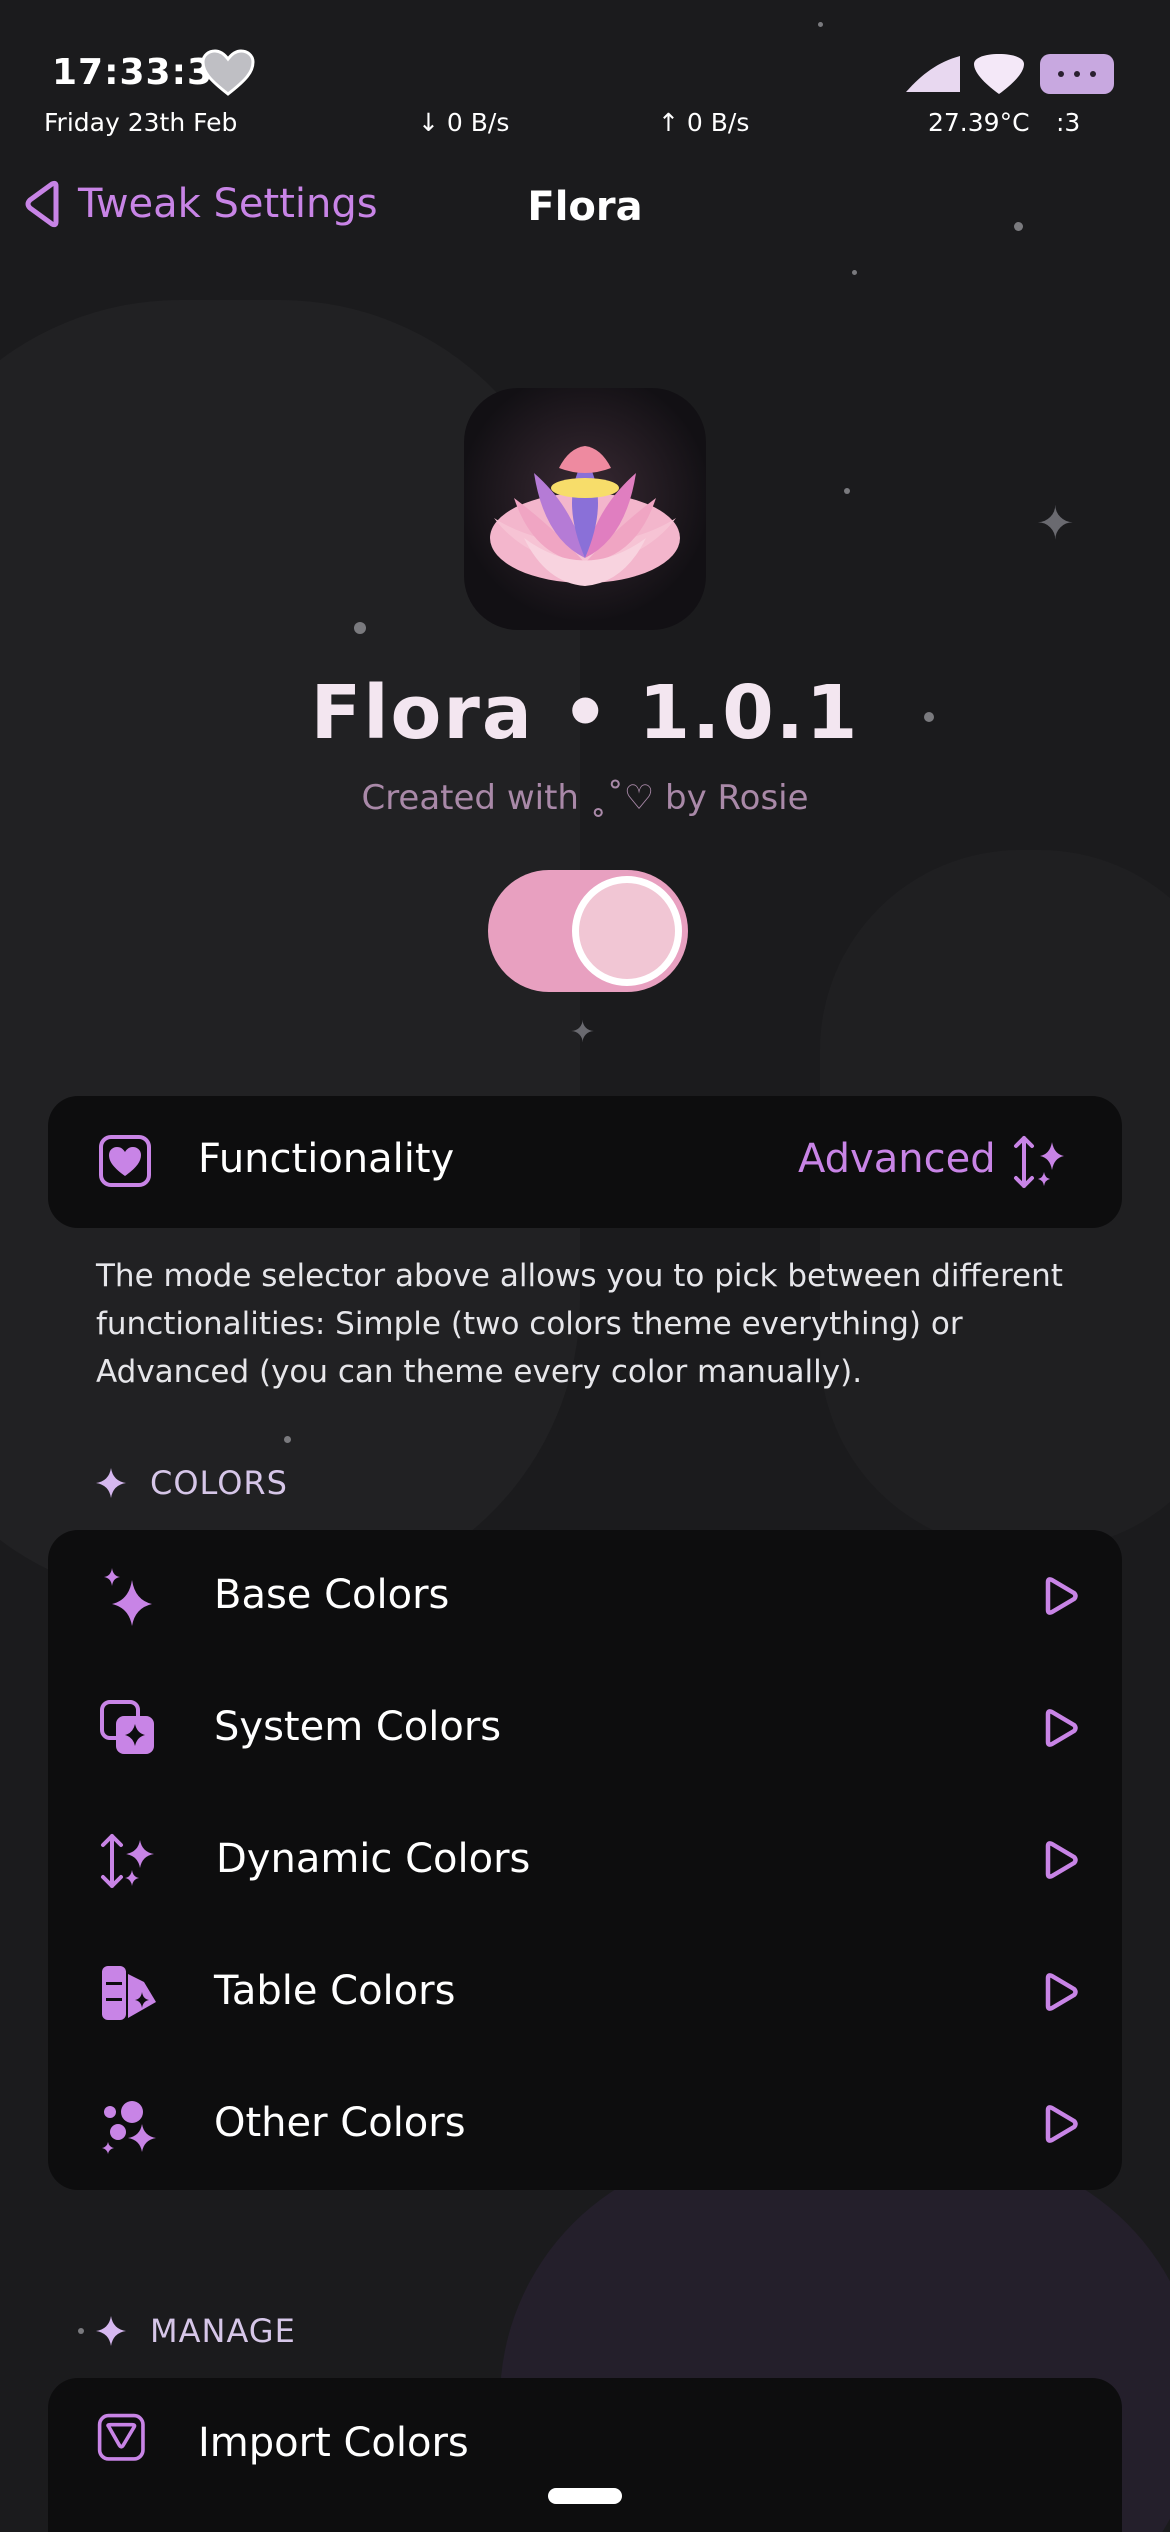  Describe the element at coordinates (585, 1728) in the screenshot. I see `list-item-system-colors: System Colors` at that location.